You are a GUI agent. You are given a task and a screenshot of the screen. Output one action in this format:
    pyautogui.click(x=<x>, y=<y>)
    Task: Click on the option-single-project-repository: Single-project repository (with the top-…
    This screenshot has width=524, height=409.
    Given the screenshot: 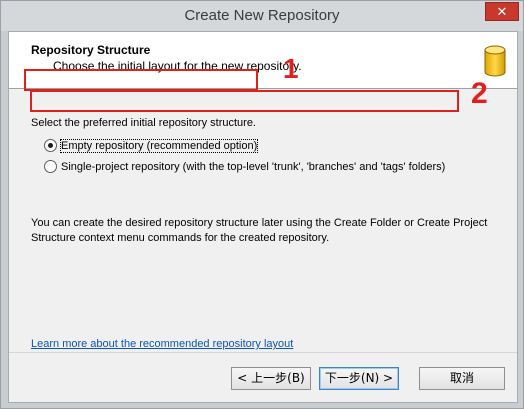 What is the action you would take?
    pyautogui.click(x=244, y=166)
    